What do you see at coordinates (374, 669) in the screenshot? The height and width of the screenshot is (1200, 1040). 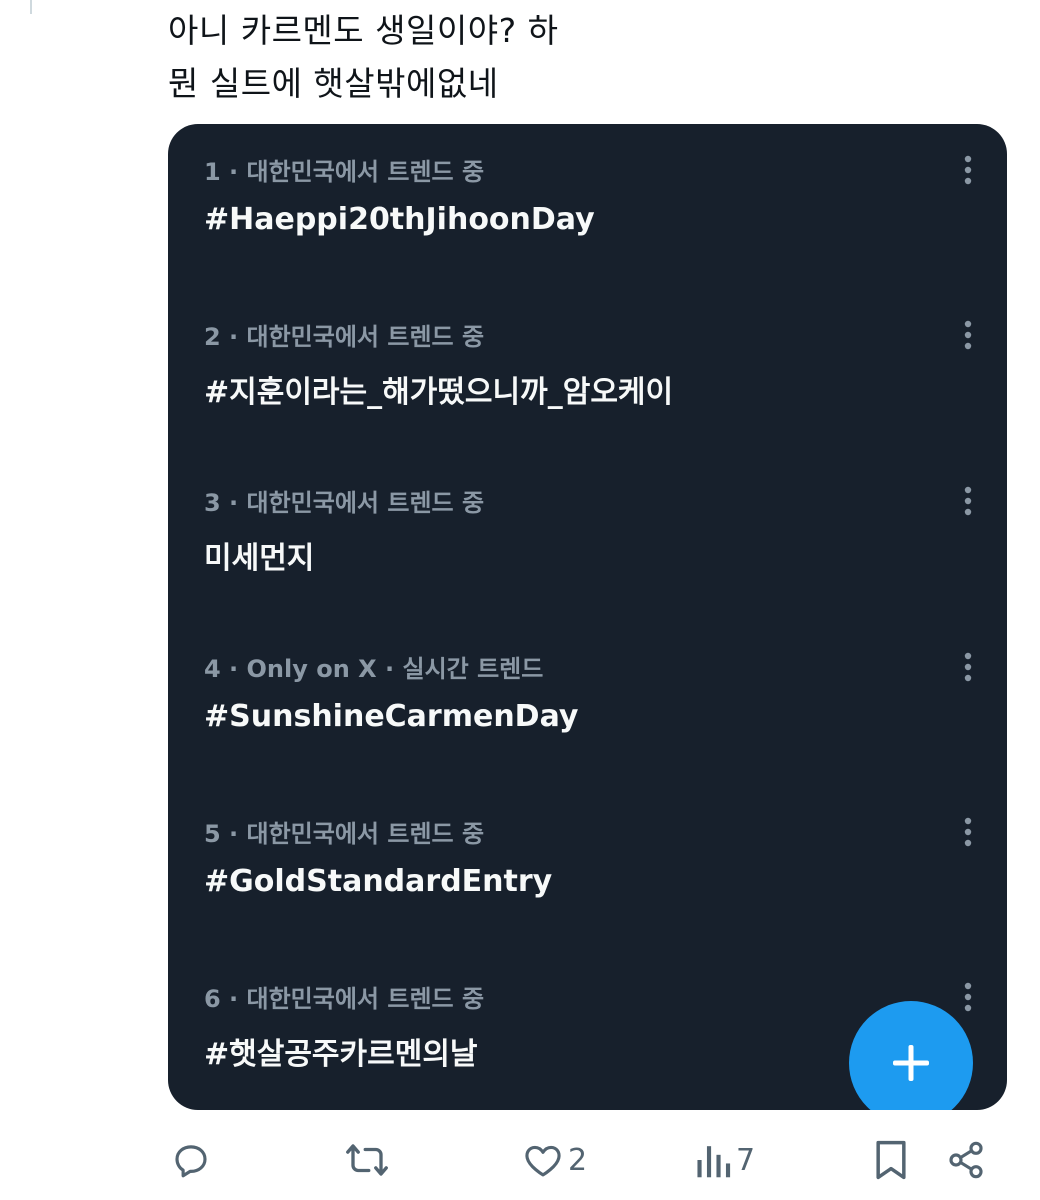 I see `trend-meta: 4 · Only on X · 실시간 트렌드` at bounding box center [374, 669].